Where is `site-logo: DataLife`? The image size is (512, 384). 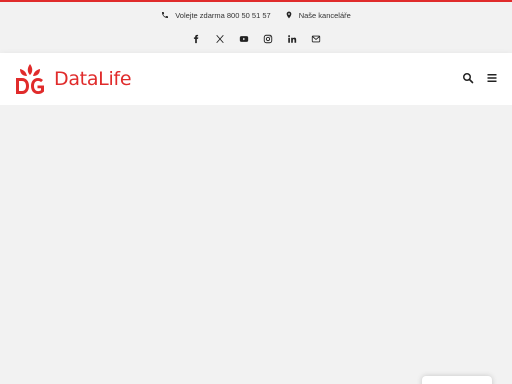 site-logo: DataLife is located at coordinates (73, 79).